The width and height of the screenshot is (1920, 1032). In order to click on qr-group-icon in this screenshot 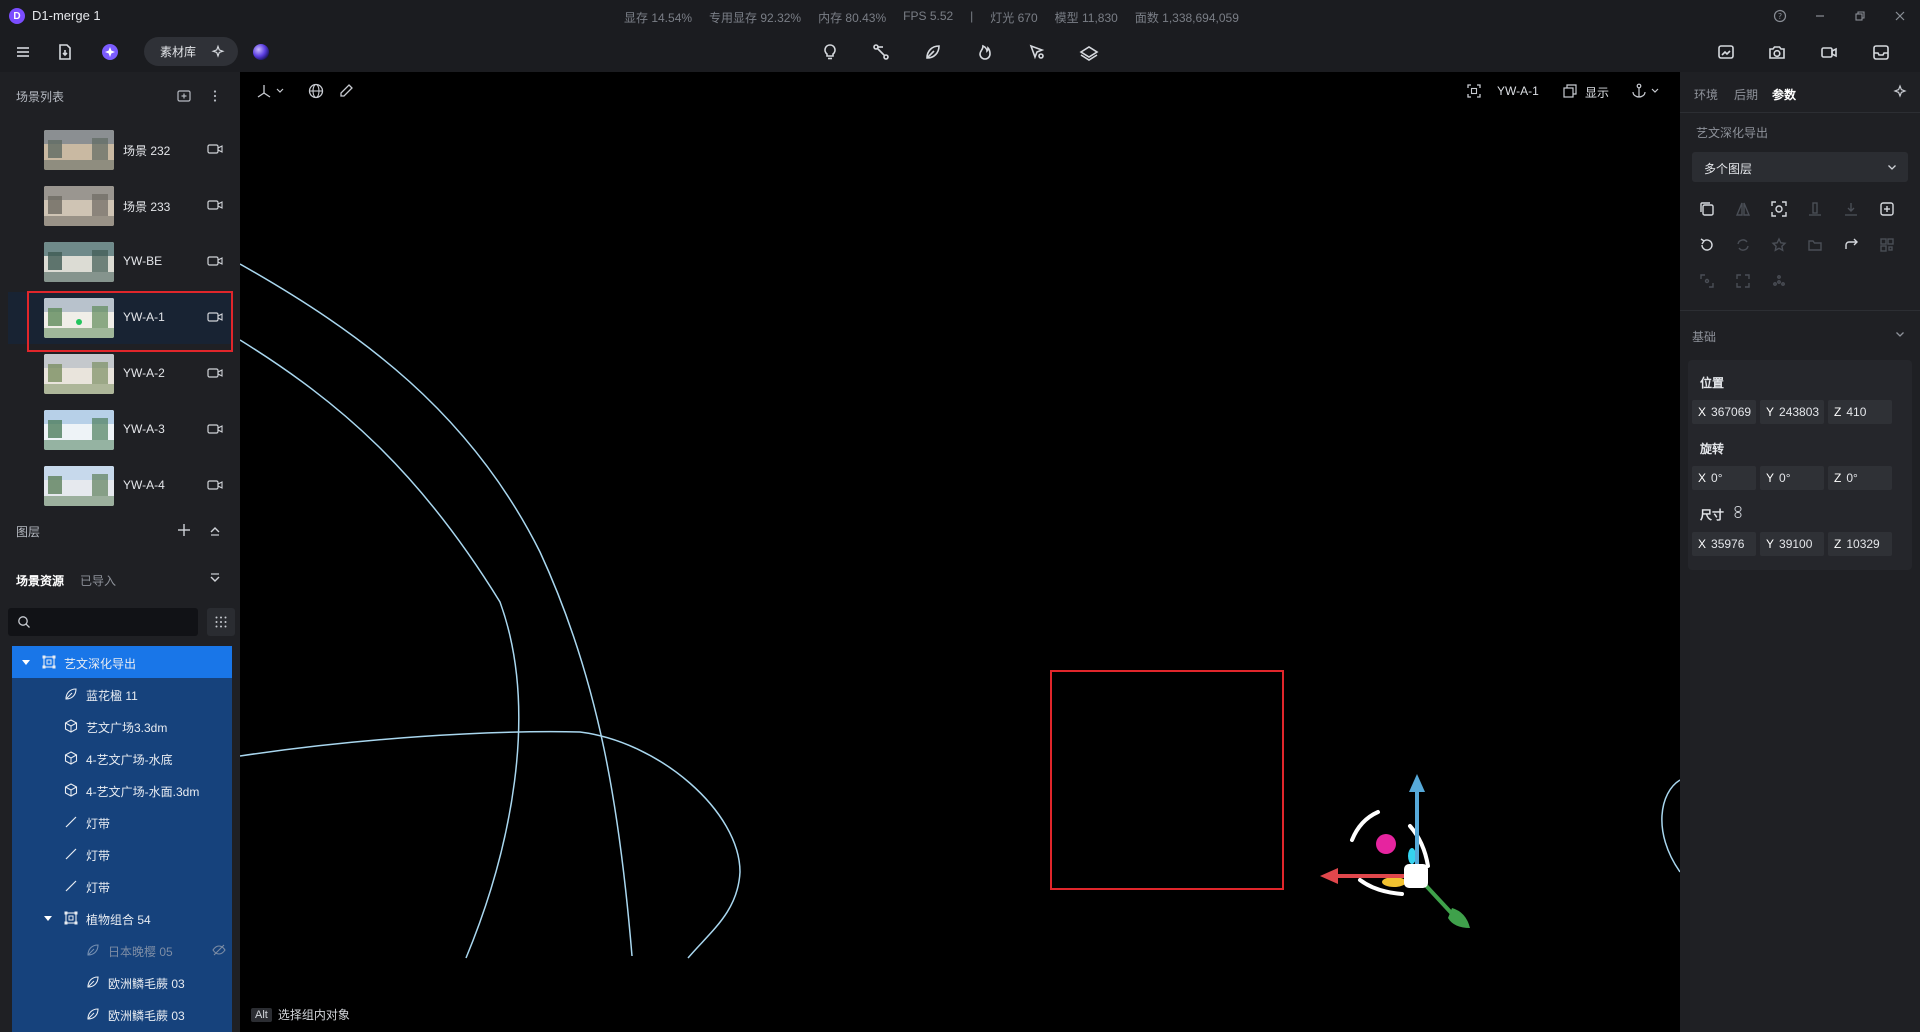, I will do `click(1888, 246)`.